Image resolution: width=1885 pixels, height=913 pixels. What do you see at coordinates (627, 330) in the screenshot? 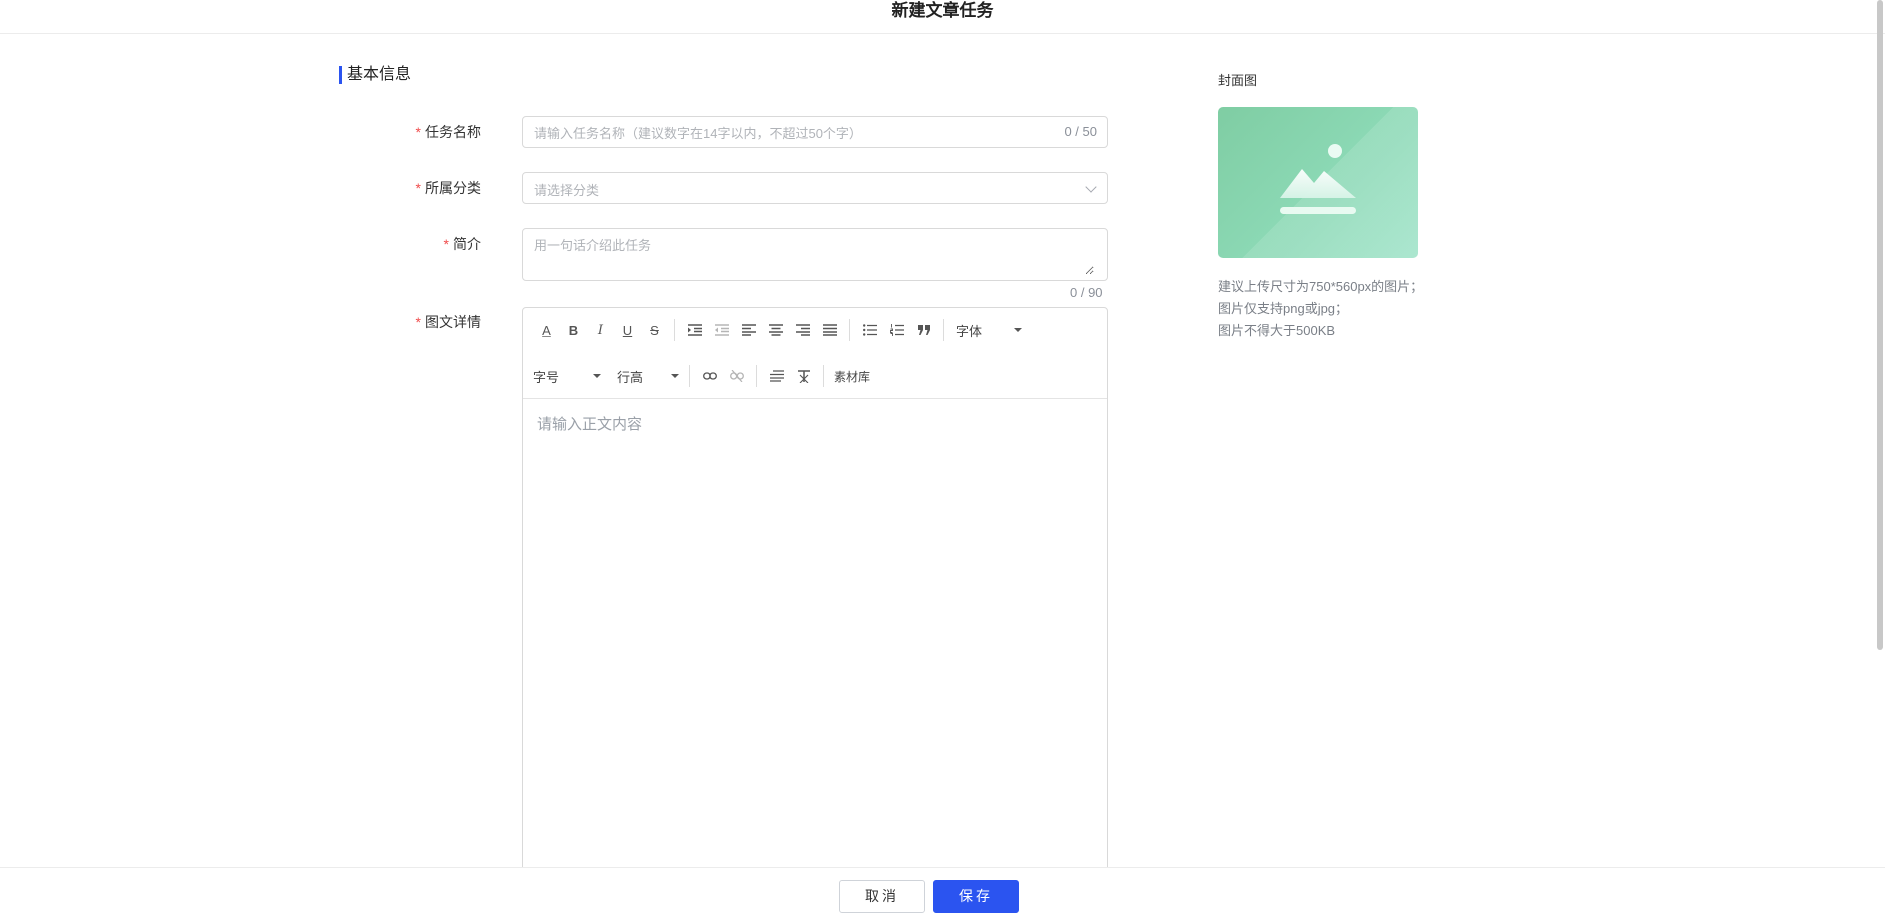
I see `underline-icon: U` at bounding box center [627, 330].